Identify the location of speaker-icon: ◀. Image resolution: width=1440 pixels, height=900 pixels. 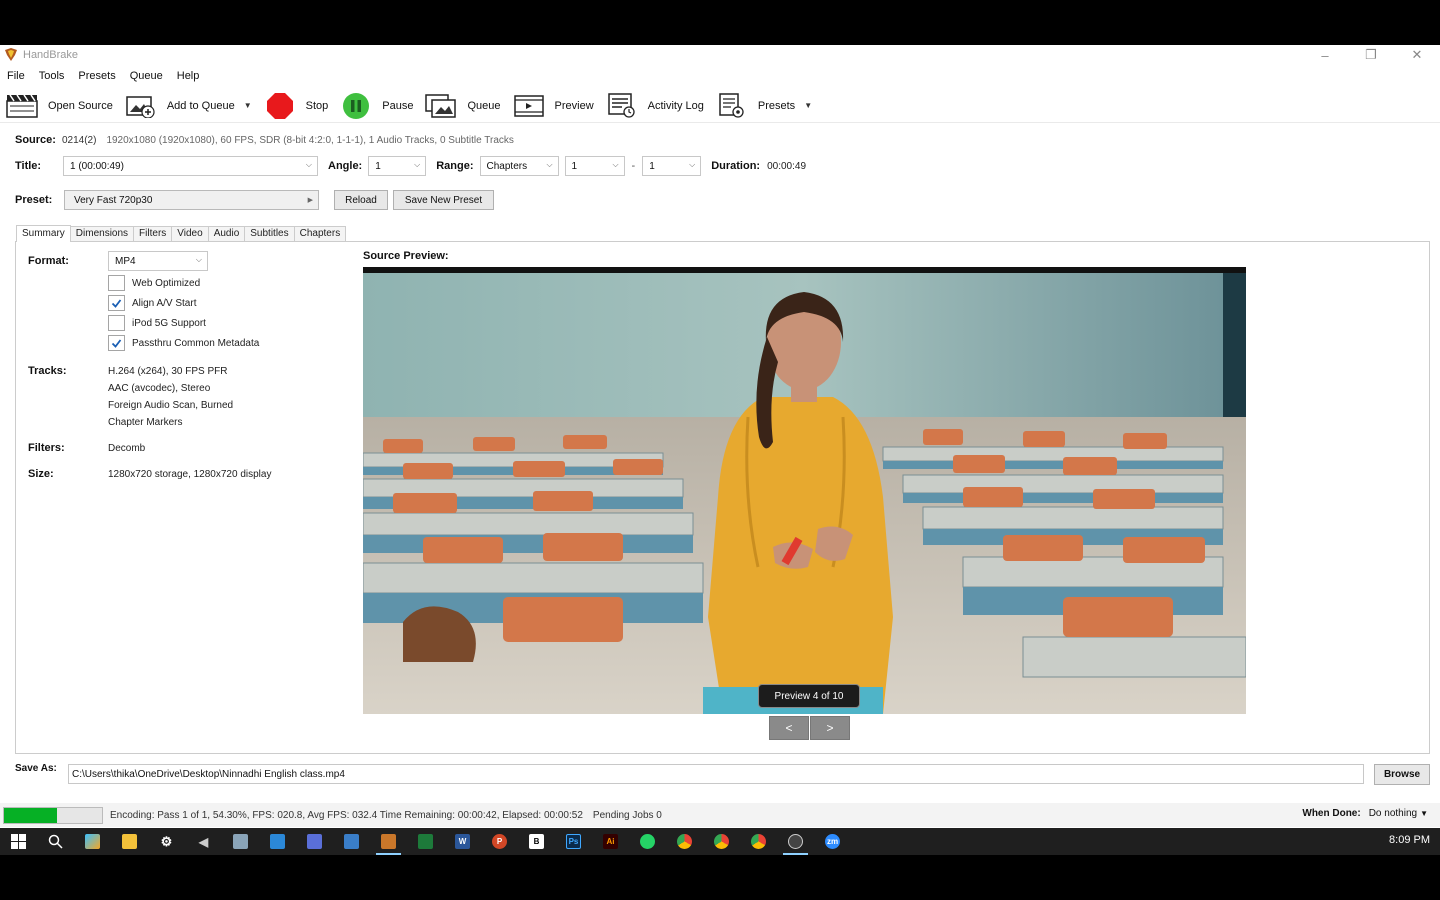
(203, 841).